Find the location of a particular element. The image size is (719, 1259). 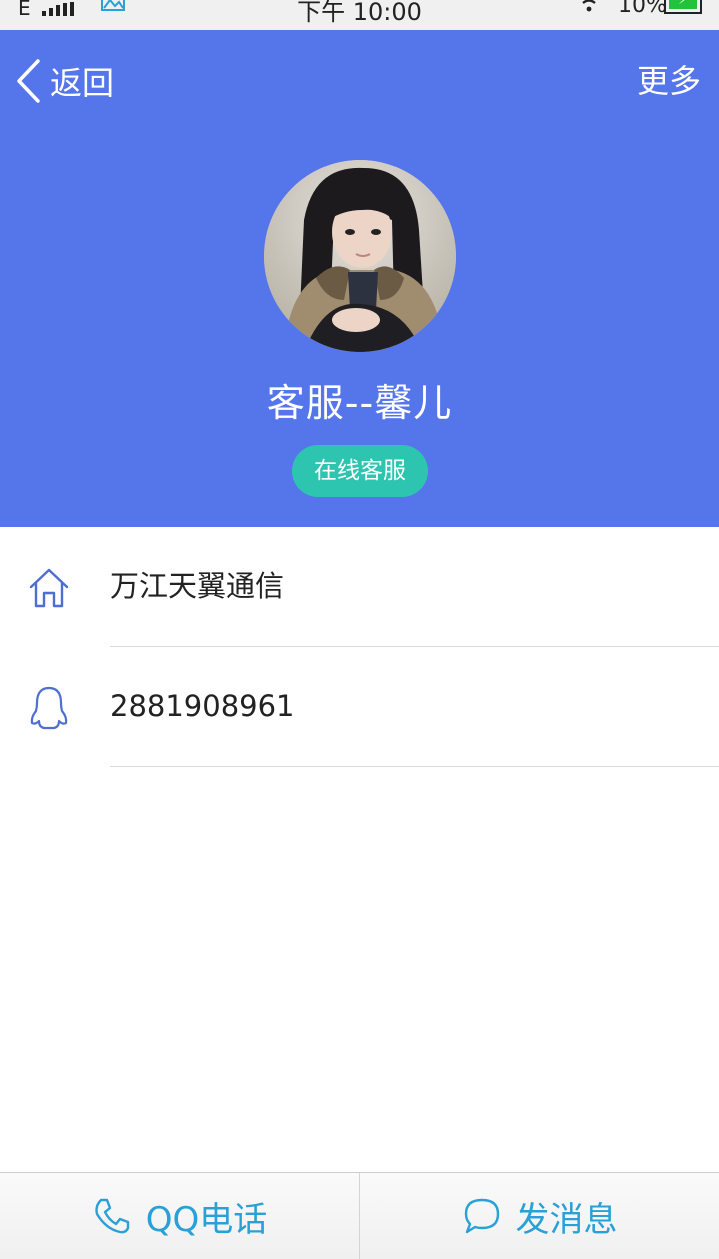

action-bar: QQ电话 发消息 is located at coordinates (359, 1215).